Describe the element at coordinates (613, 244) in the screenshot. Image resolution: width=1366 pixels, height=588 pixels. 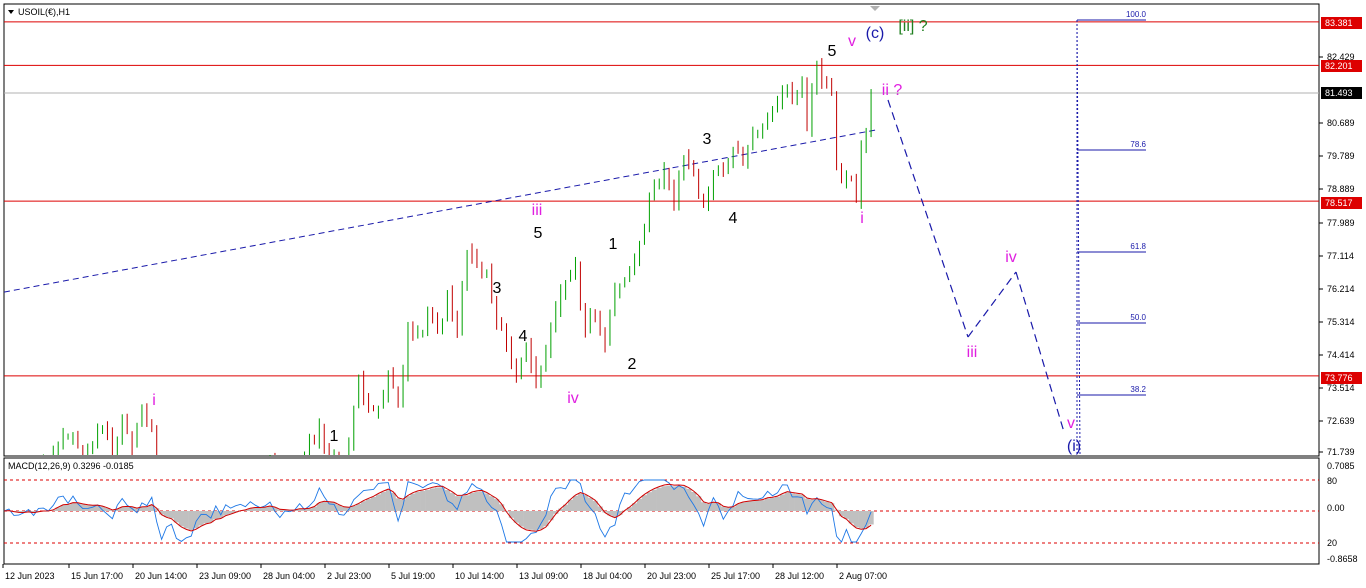
I see `wave-label-w1b: 1` at that location.